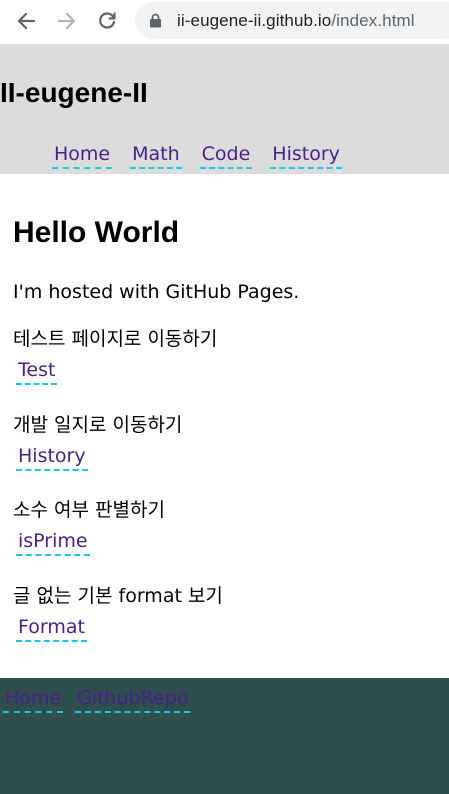 This screenshot has width=449, height=794. What do you see at coordinates (254, 20) in the screenshot?
I see `url-domain: ii-eugene-ii.github.io` at bounding box center [254, 20].